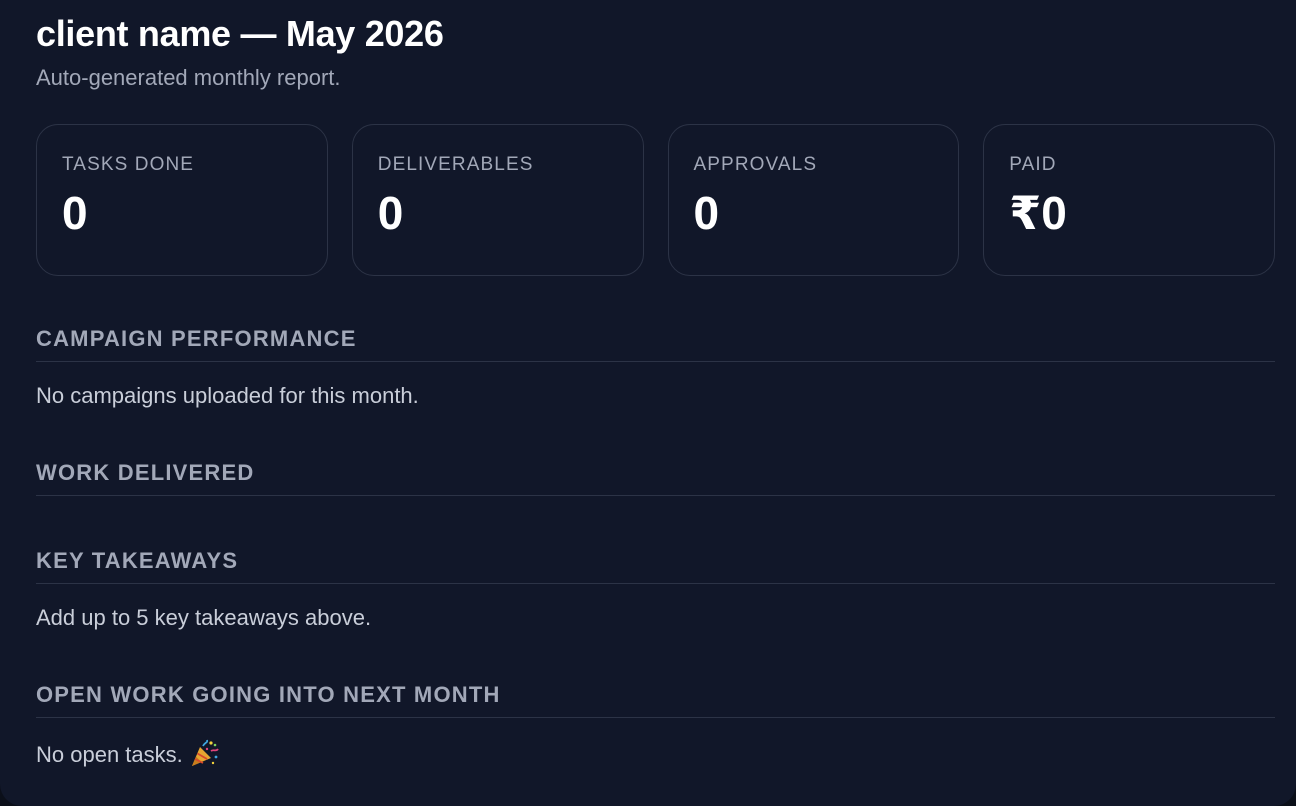 The height and width of the screenshot is (806, 1296). I want to click on open-work-message: No open tasks., so click(127, 753).